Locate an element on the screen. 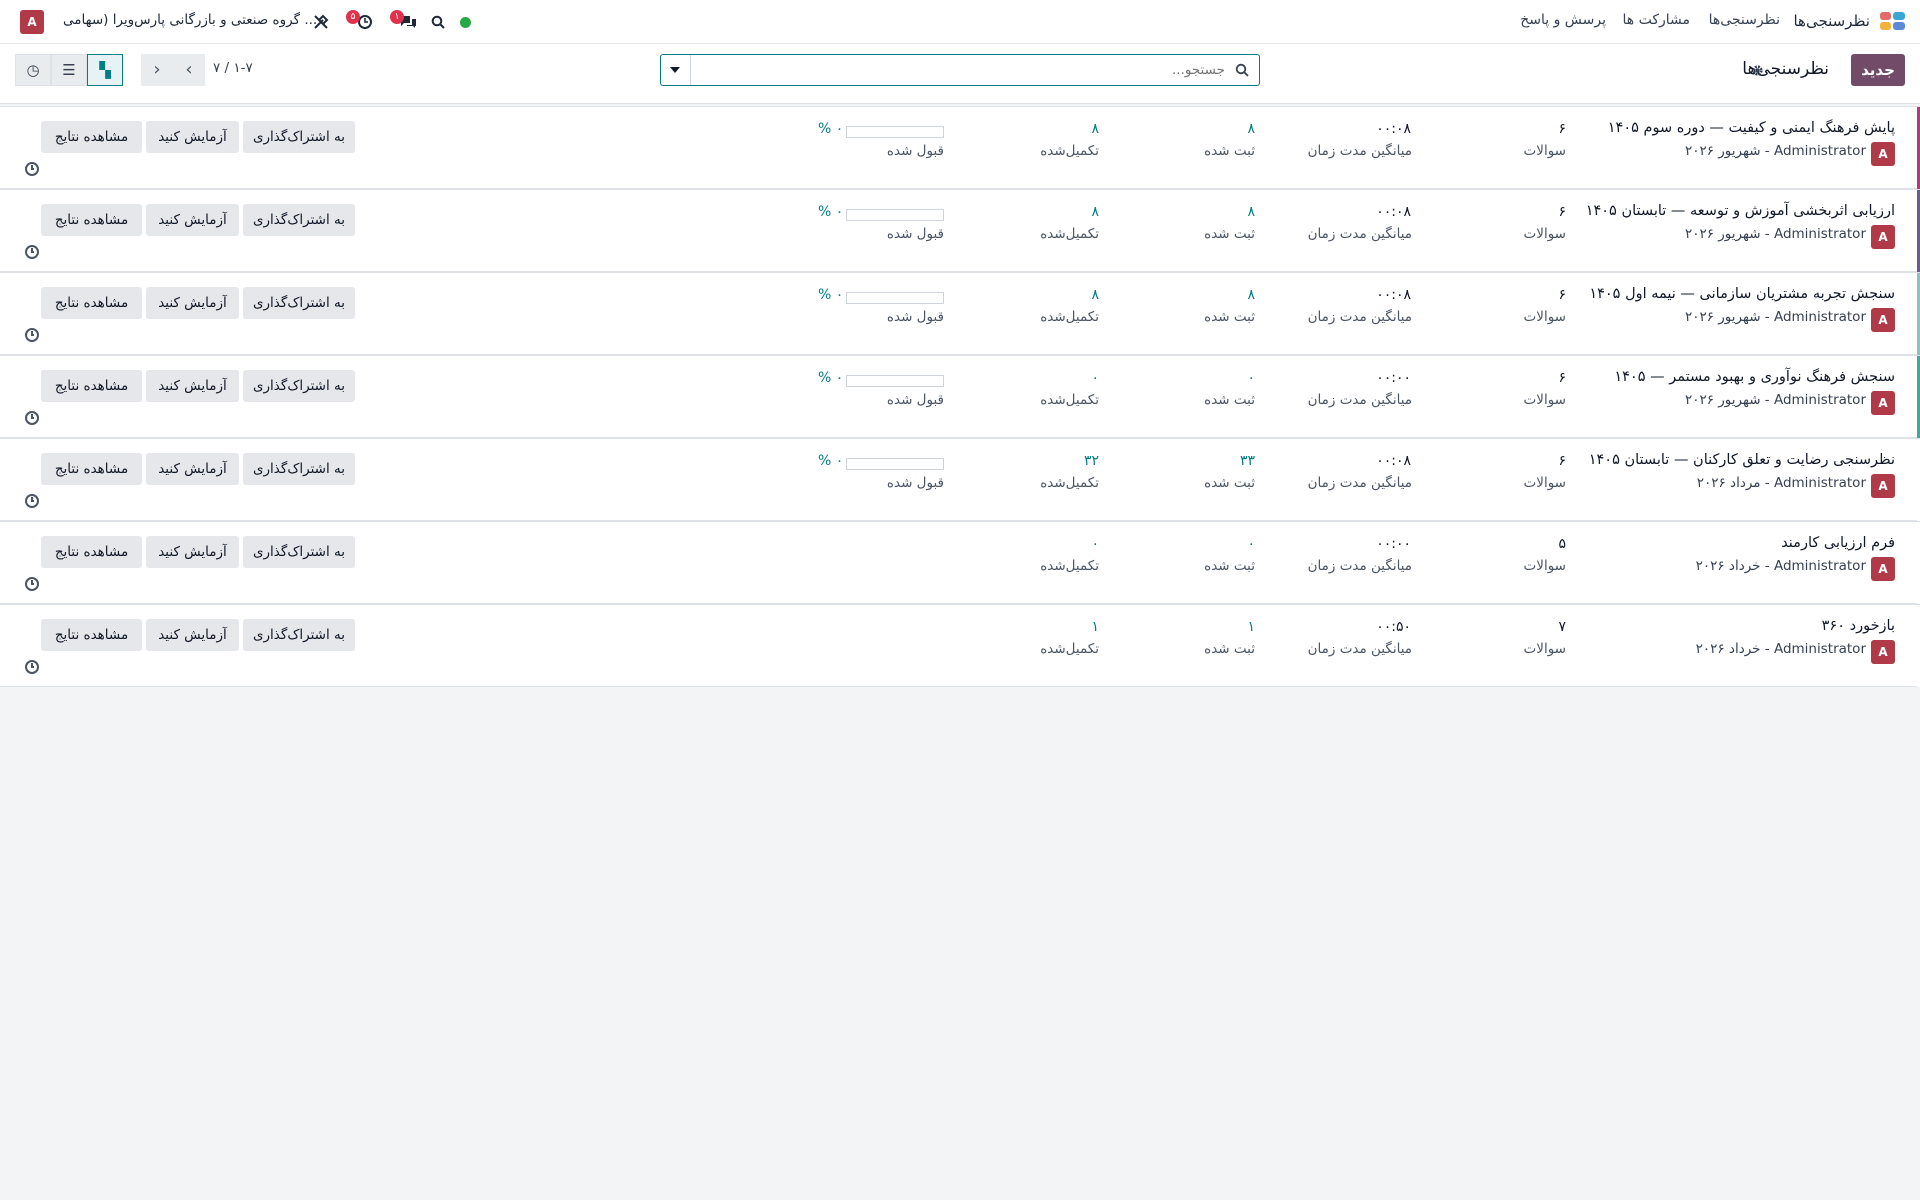 The width and height of the screenshot is (1920, 1200). caret-down-icon is located at coordinates (675, 70).